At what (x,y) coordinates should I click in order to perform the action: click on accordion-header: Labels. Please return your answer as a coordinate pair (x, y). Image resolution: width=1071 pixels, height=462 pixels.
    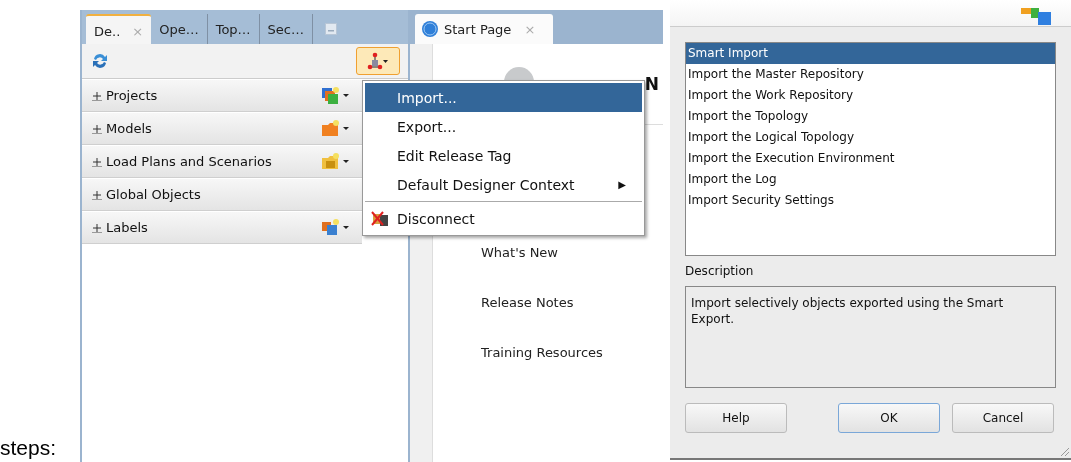
    Looking at the image, I should click on (222, 228).